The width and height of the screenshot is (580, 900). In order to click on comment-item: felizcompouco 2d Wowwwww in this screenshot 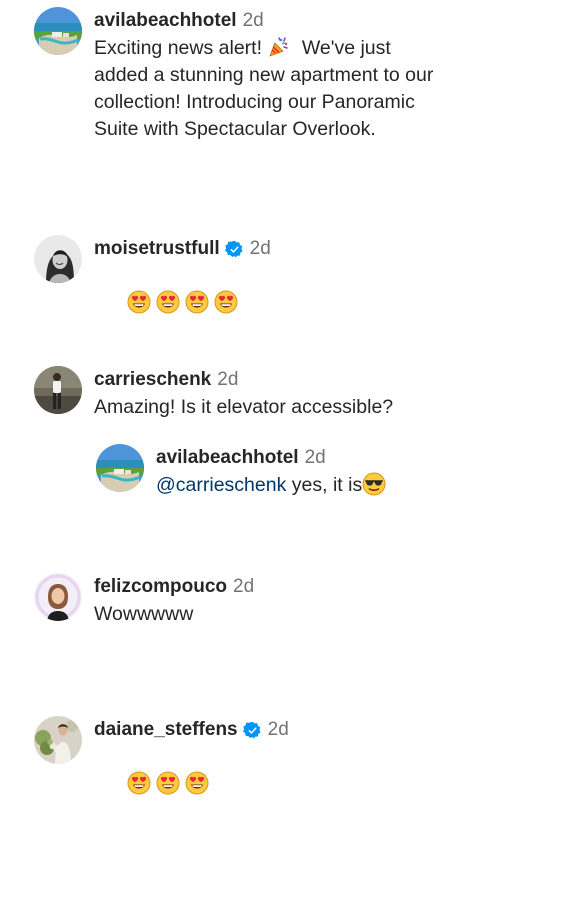, I will do `click(144, 600)`.